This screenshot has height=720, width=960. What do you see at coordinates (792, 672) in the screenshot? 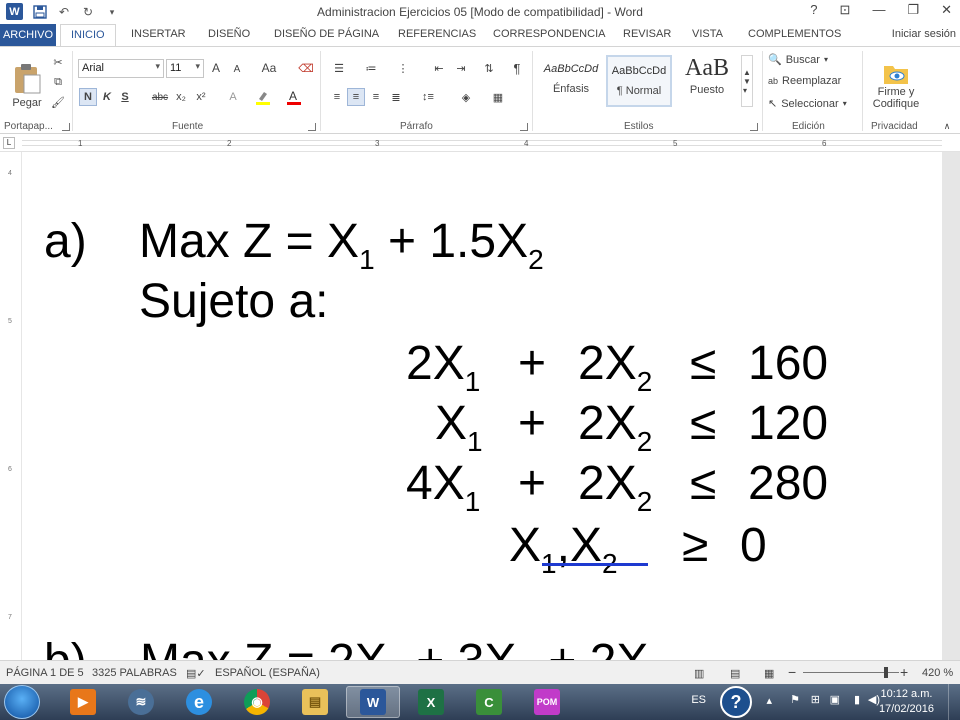
I see `zoom-out-button: −` at bounding box center [792, 672].